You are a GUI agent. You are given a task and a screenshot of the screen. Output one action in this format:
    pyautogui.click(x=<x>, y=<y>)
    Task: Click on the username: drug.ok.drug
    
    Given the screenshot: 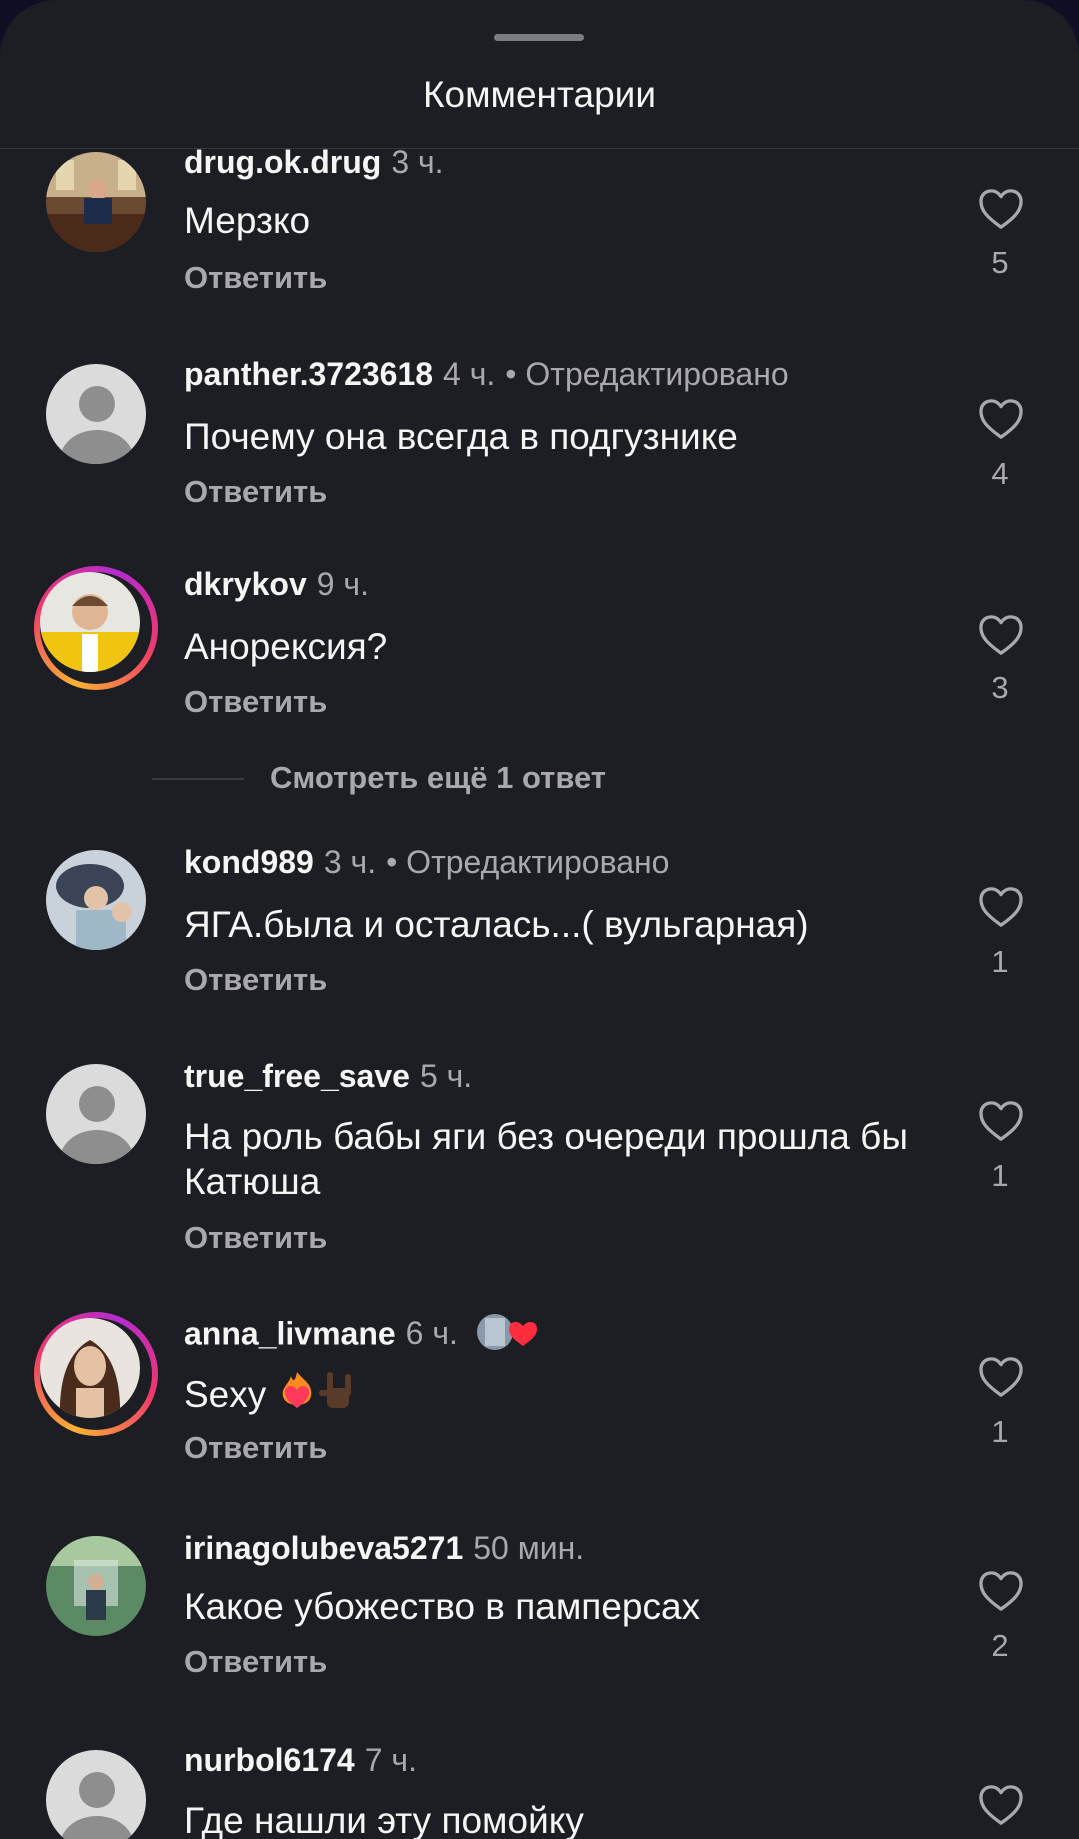 What is the action you would take?
    pyautogui.click(x=282, y=162)
    